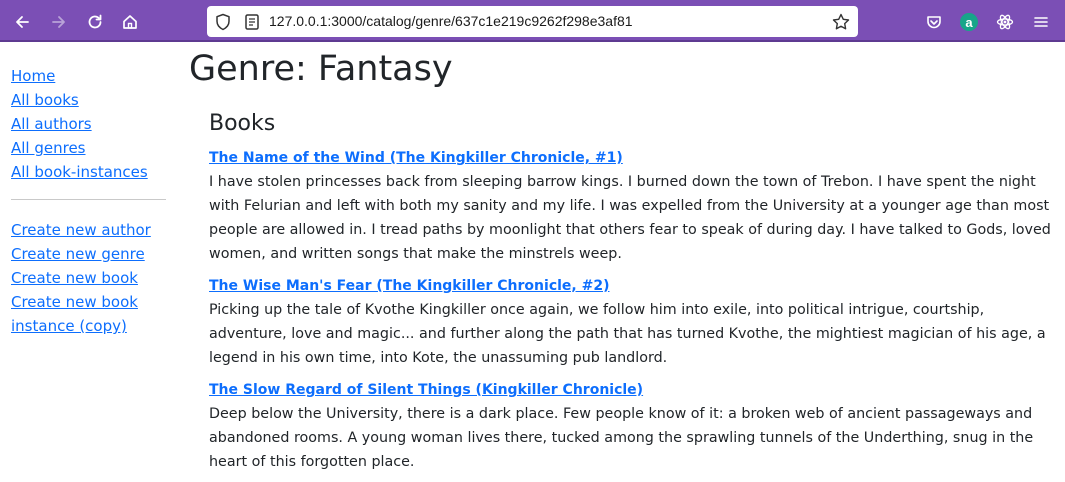  I want to click on sidebar-link-all-authors: All authors, so click(91, 124).